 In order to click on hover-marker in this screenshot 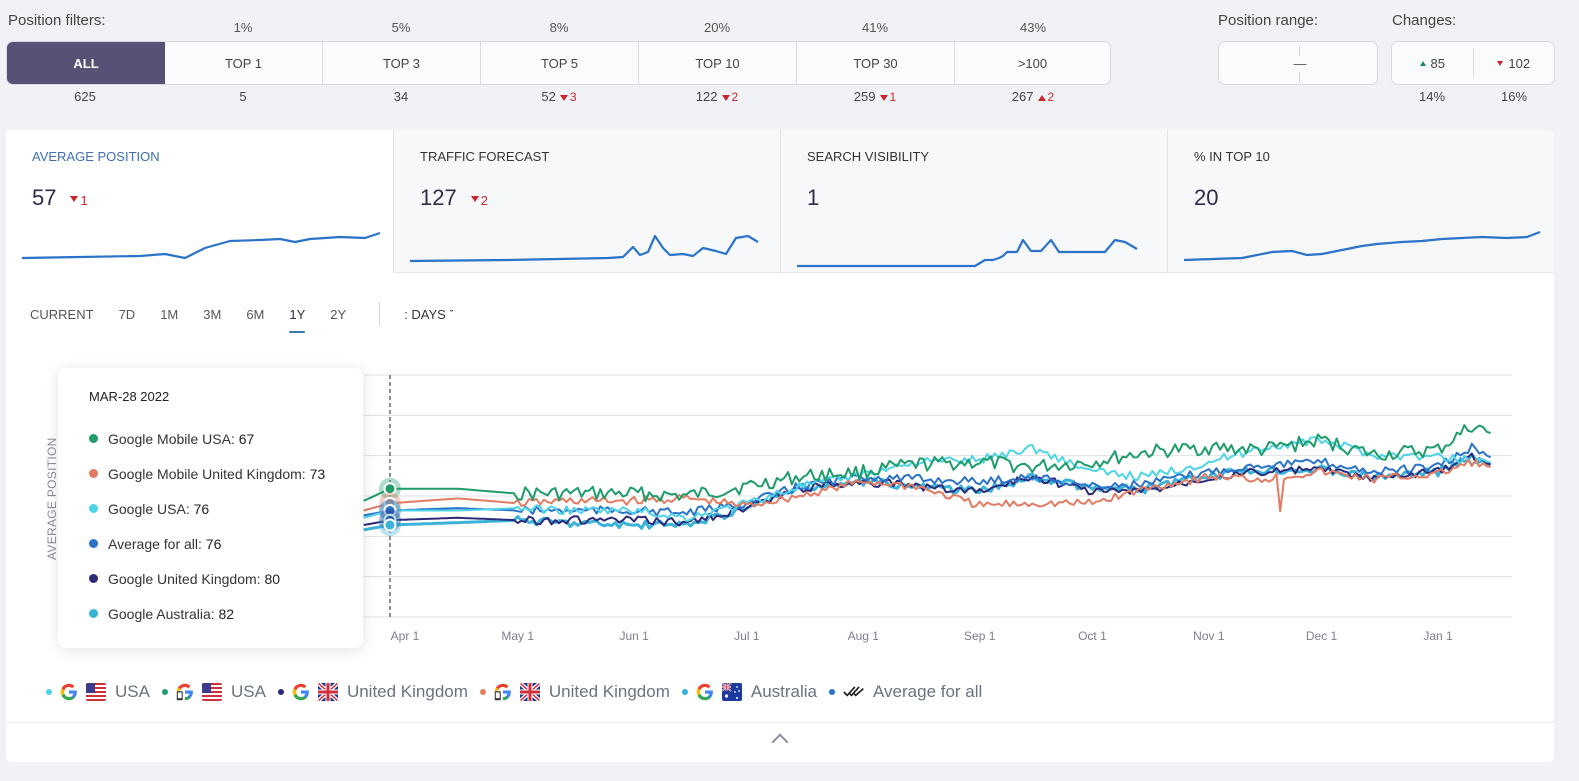, I will do `click(390, 525)`.